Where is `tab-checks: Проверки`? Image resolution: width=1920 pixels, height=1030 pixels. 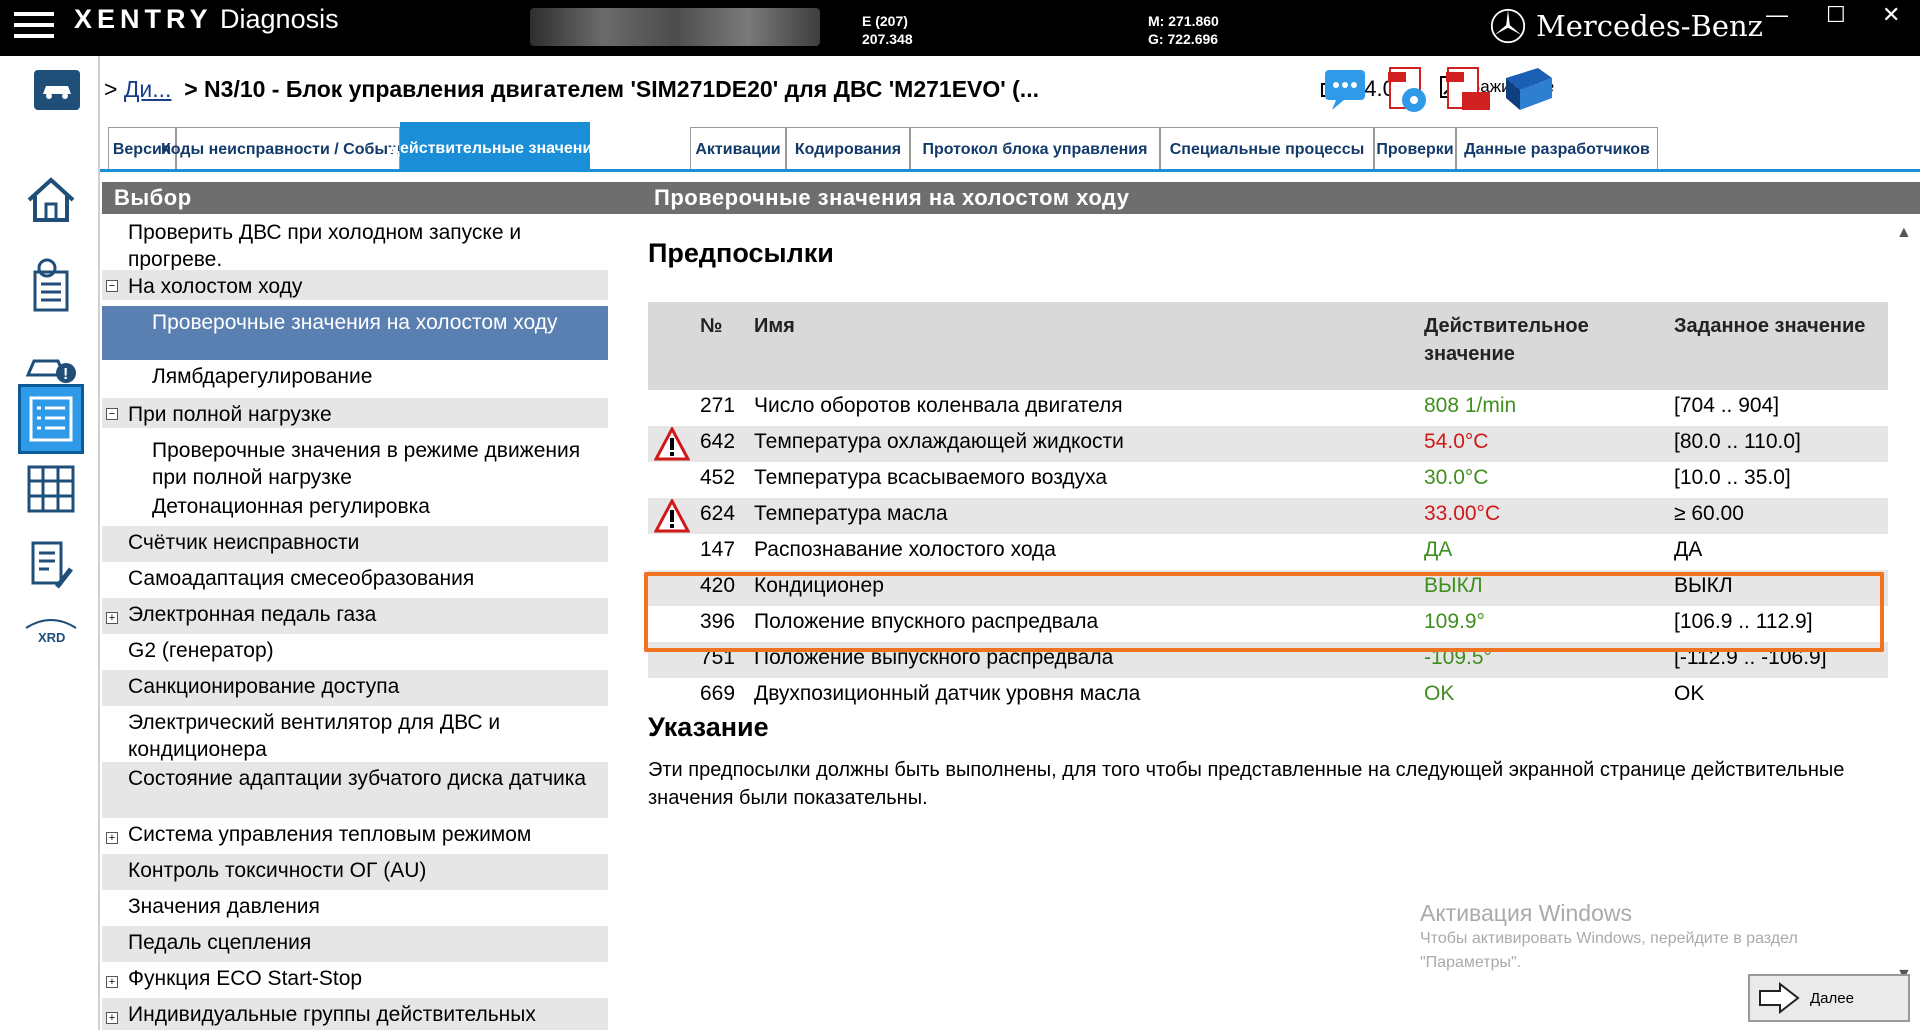 tab-checks: Проверки is located at coordinates (1415, 149).